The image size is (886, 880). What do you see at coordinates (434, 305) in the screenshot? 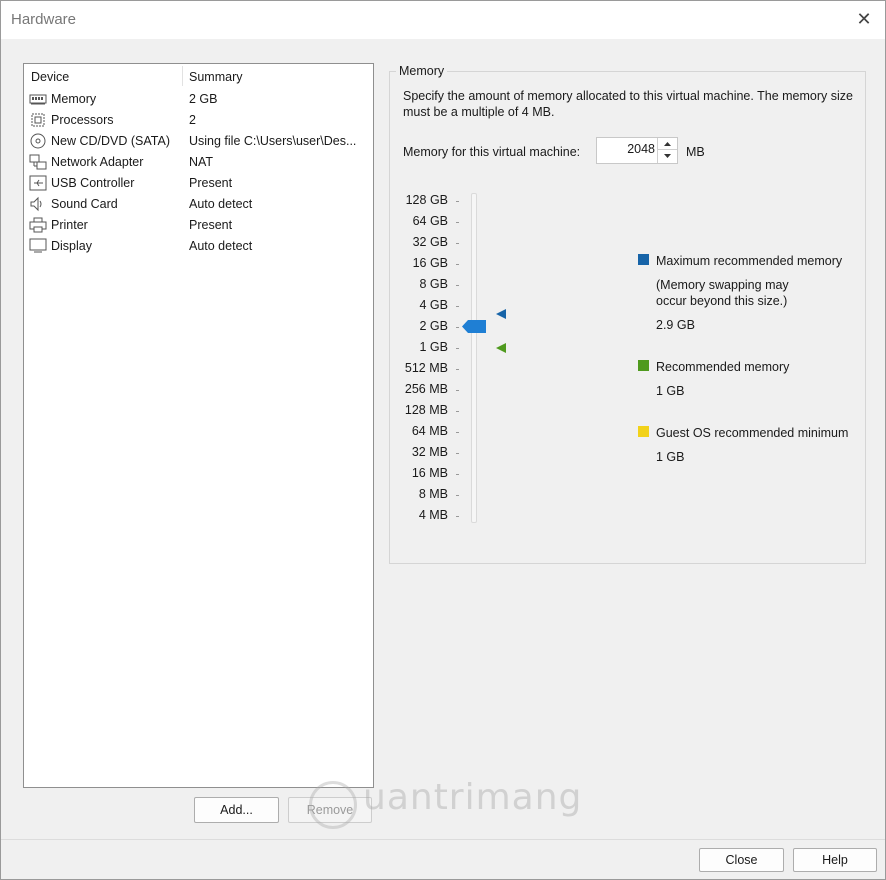
I see `scale-label: 4 GB` at bounding box center [434, 305].